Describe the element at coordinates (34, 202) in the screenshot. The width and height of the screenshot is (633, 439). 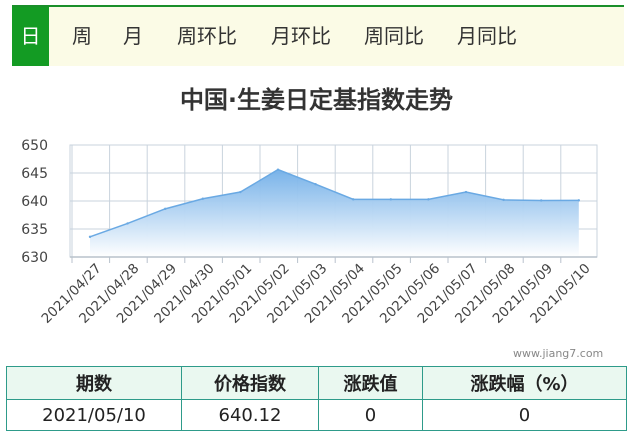
I see `y-tick-label: 640` at that location.